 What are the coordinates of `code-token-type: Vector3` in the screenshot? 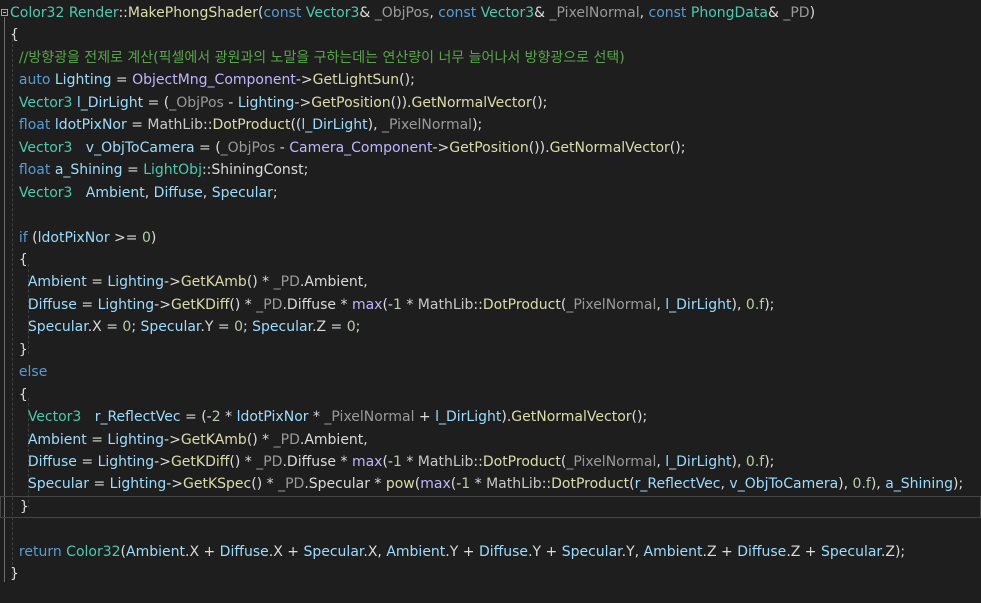 It's located at (45, 147).